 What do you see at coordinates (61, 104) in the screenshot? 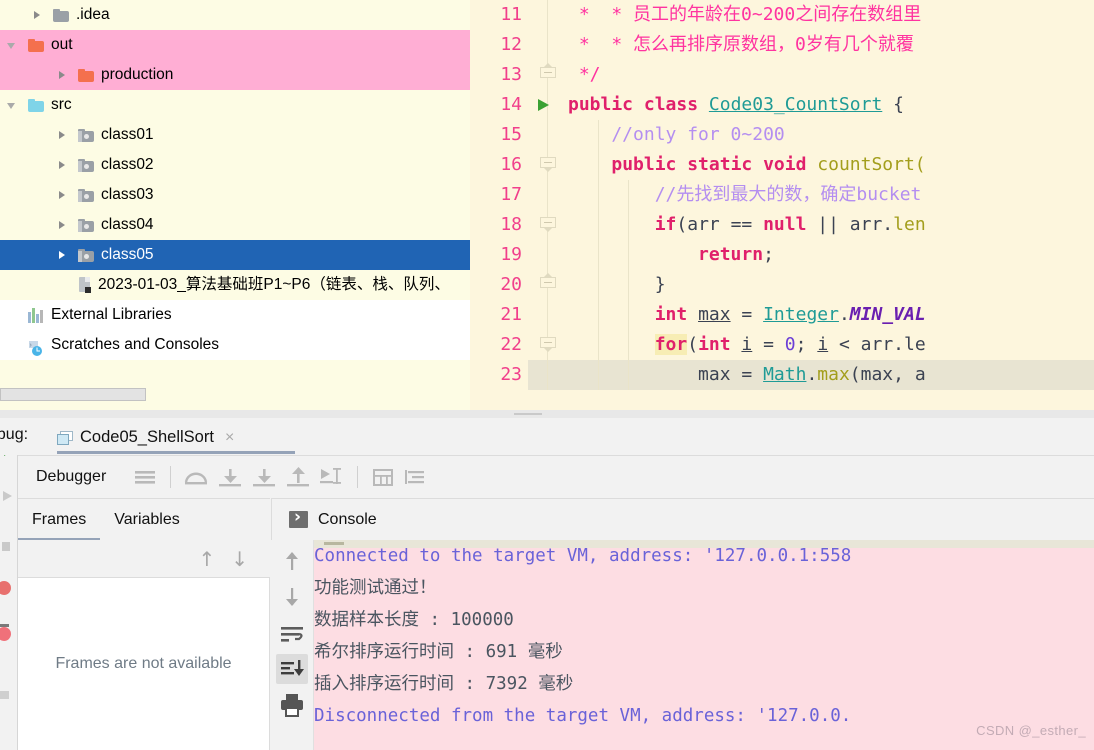
I see `tree-item-label: src` at bounding box center [61, 104].